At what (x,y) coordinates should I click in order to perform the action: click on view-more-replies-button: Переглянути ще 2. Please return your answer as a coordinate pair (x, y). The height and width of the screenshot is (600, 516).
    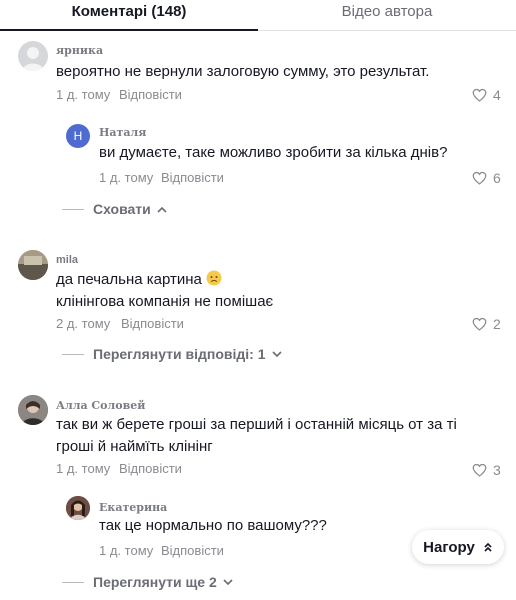
    Looking at the image, I should click on (147, 582).